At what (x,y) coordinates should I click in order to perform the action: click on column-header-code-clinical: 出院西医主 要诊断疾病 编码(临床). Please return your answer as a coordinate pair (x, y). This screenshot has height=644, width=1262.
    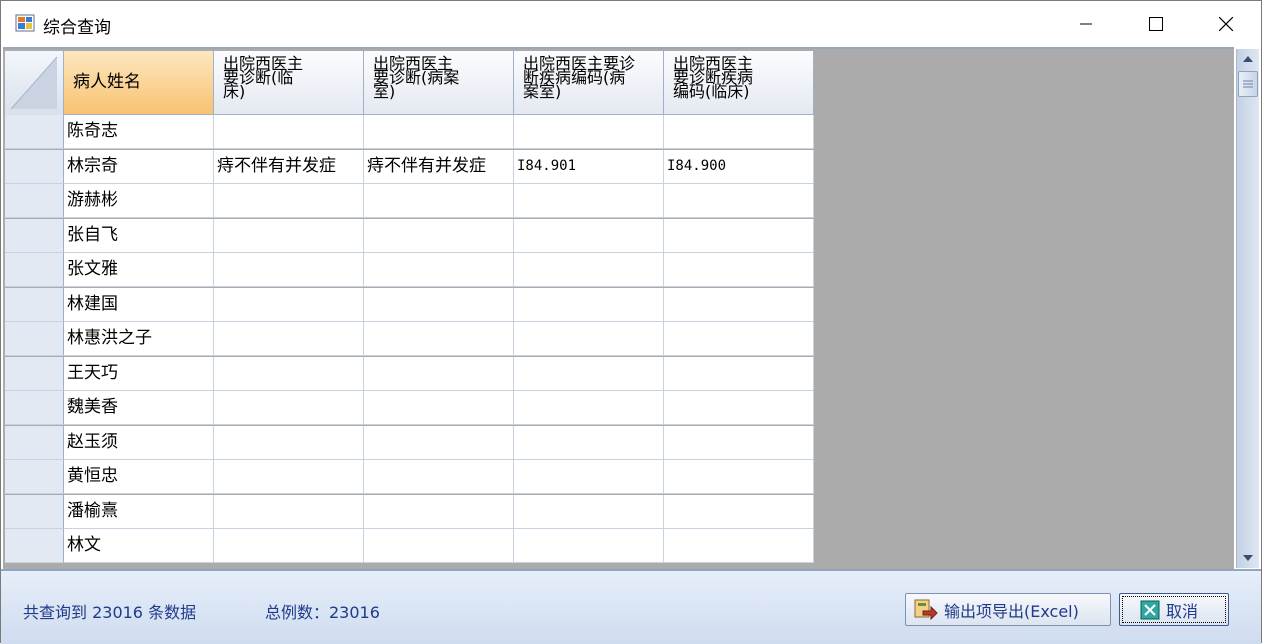
    Looking at the image, I should click on (739, 83).